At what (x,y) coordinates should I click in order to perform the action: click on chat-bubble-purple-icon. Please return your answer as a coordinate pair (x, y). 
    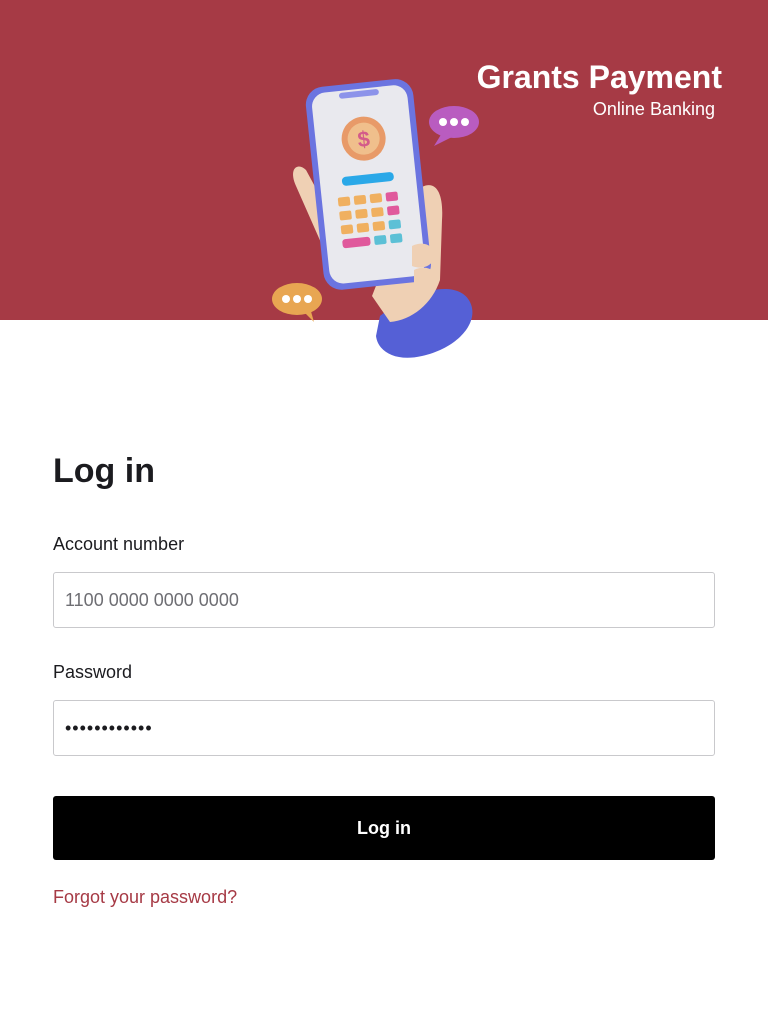
    Looking at the image, I should click on (454, 126).